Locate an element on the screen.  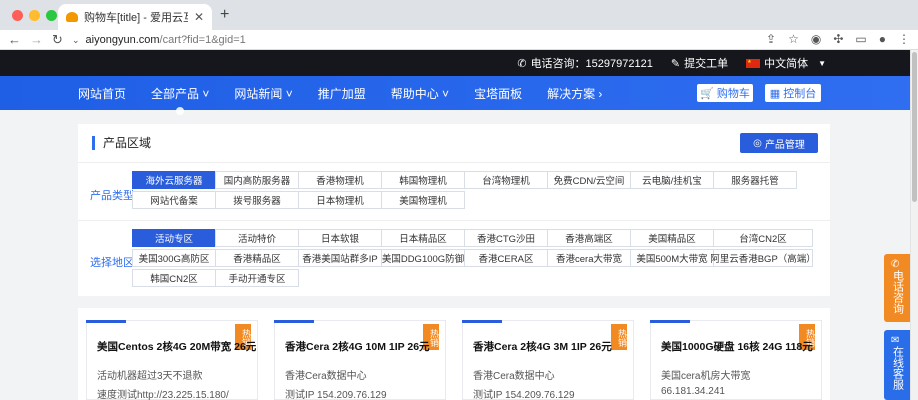
back-arrow-icon: ← is located at coordinates (14, 39).